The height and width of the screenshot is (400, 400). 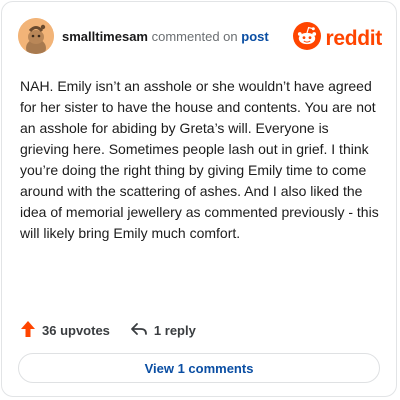 What do you see at coordinates (105, 36) in the screenshot?
I see `author-username: smalltimesam` at bounding box center [105, 36].